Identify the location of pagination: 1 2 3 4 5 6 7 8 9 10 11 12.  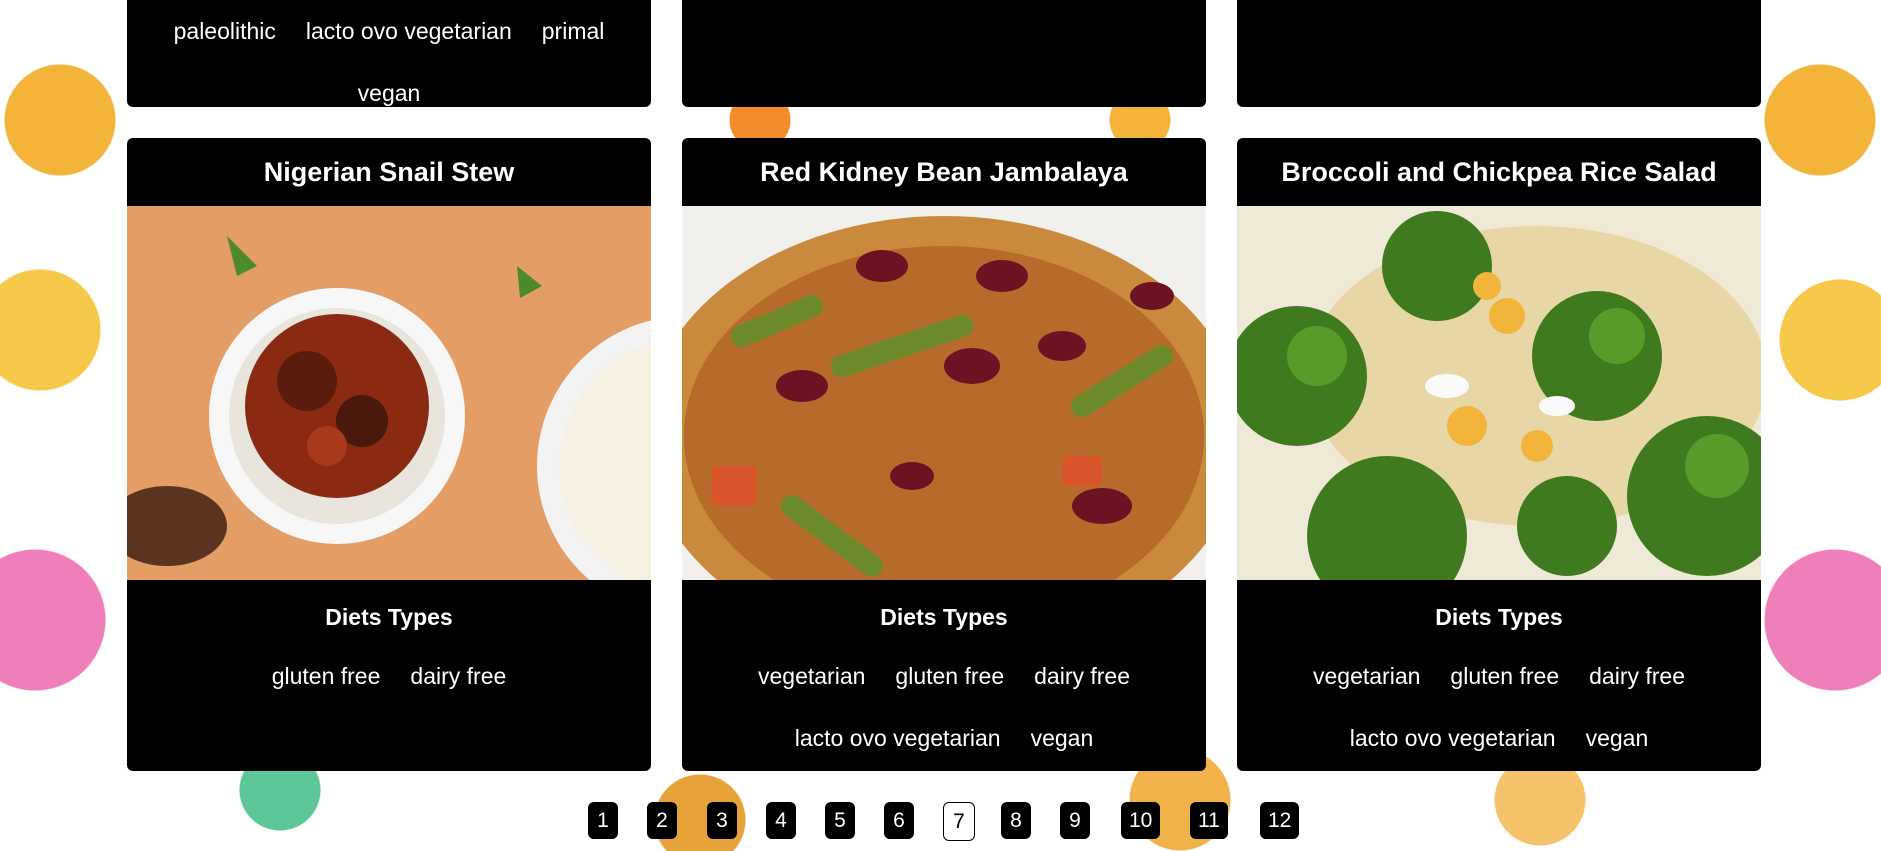
(940, 822).